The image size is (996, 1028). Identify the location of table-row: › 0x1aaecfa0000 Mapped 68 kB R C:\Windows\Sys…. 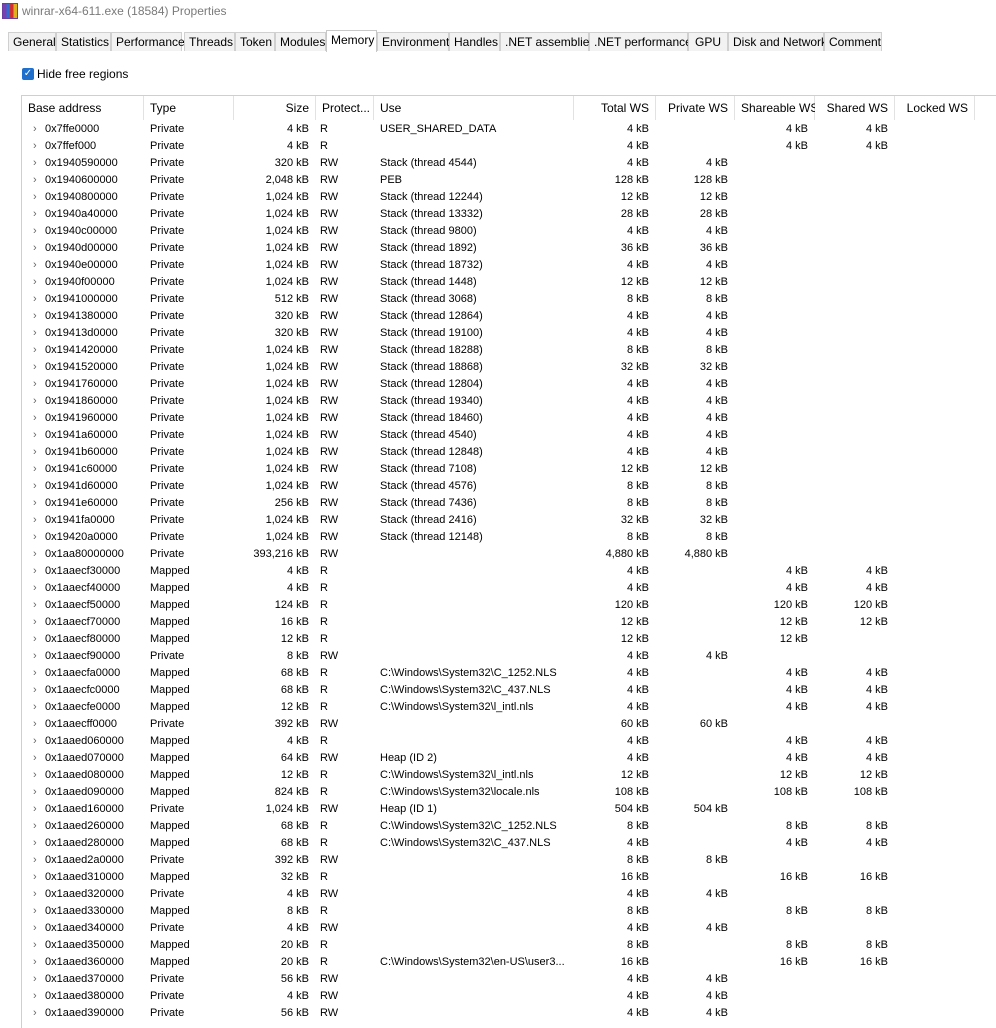
(509, 673).